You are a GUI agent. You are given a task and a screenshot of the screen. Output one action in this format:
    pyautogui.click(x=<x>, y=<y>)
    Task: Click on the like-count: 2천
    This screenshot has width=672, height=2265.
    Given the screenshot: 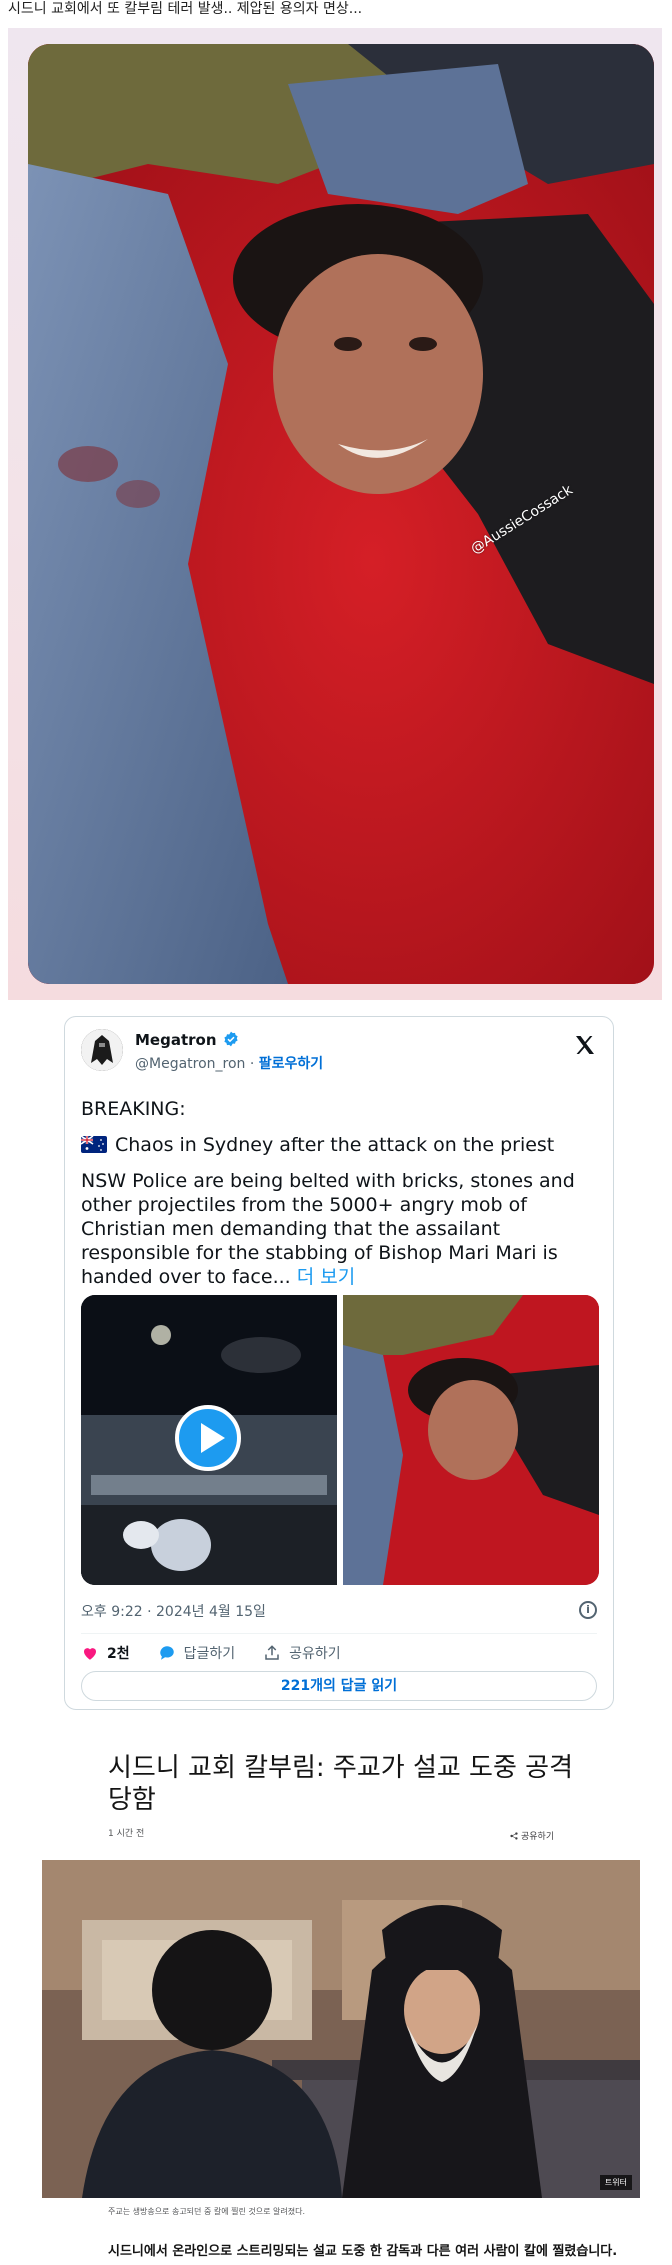 What is the action you would take?
    pyautogui.click(x=118, y=1654)
    